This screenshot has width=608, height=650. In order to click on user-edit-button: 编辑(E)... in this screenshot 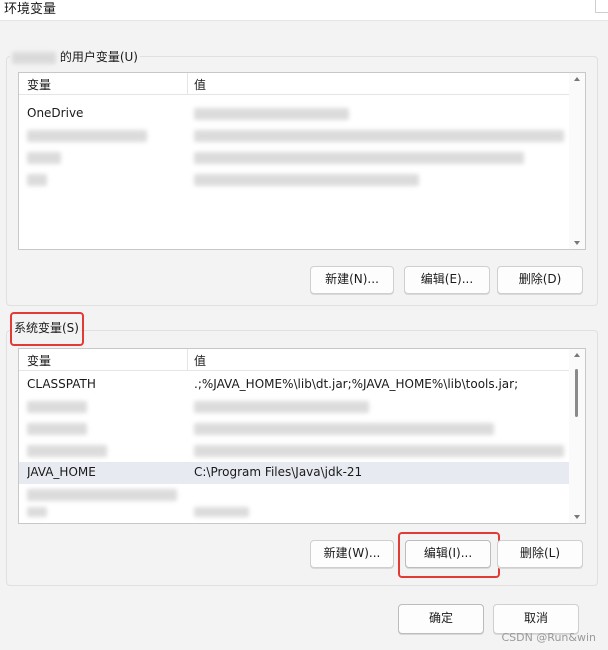, I will do `click(447, 280)`.